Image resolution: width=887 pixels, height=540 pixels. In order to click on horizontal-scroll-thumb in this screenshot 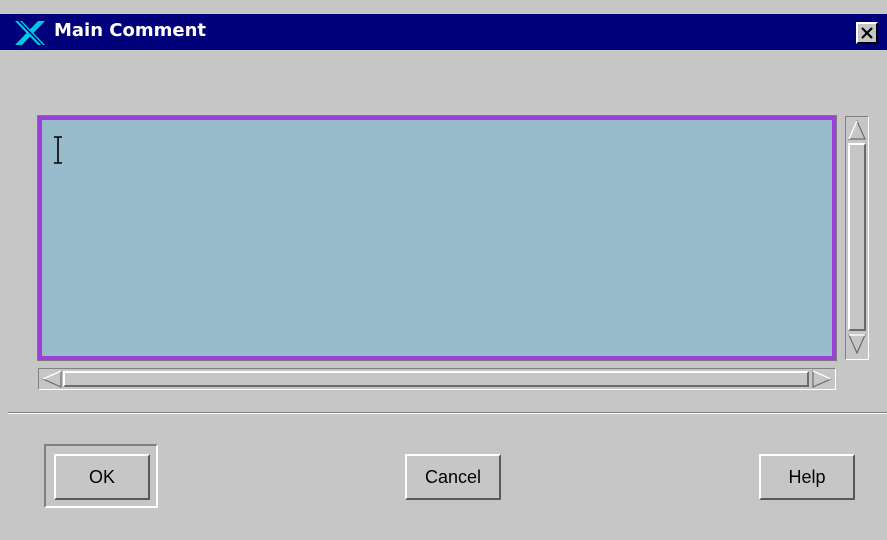, I will do `click(436, 379)`.